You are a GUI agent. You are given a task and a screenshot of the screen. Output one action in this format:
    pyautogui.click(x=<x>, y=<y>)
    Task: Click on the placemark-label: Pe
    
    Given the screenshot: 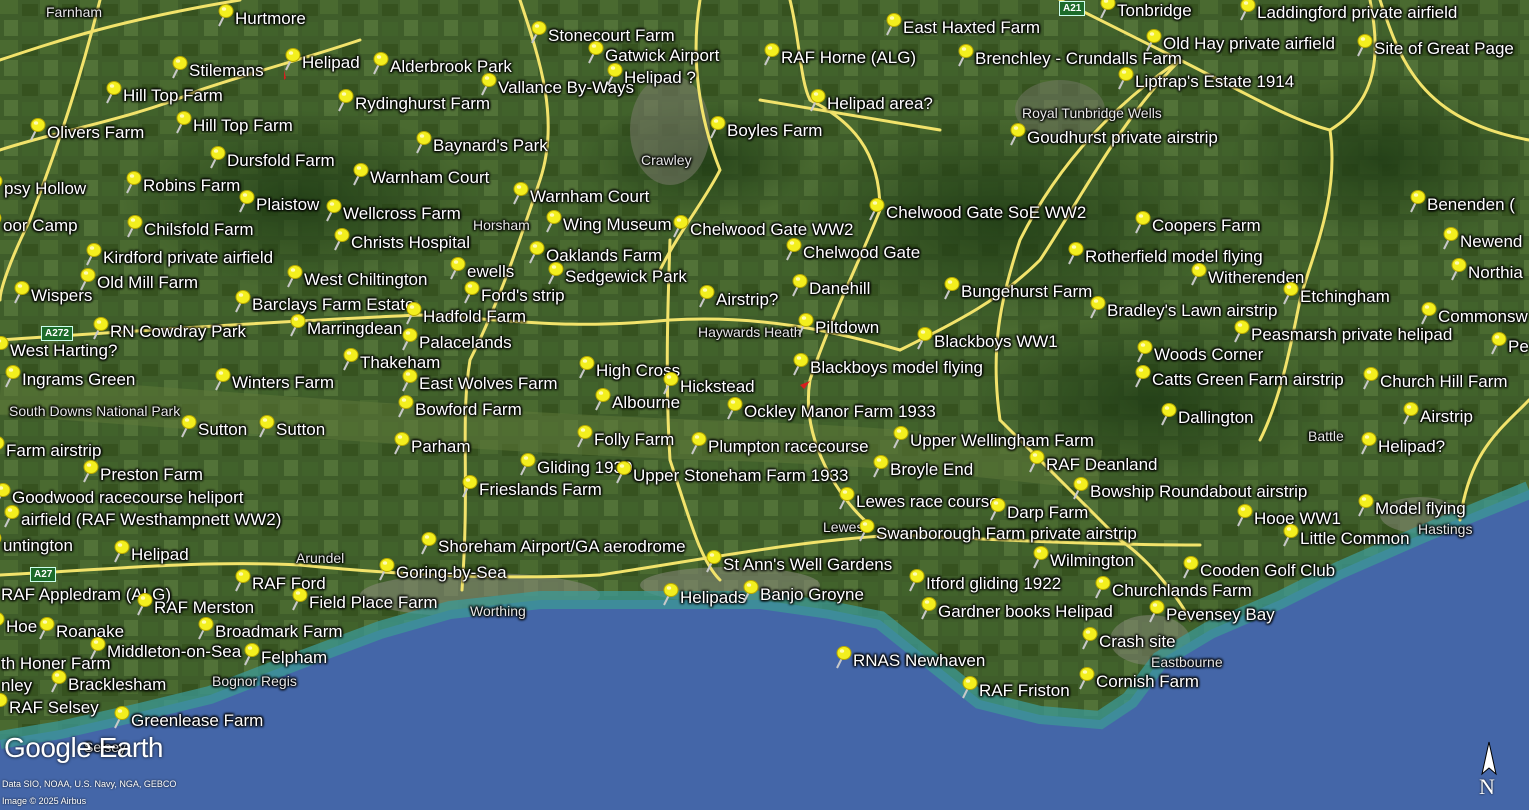 What is the action you would take?
    pyautogui.click(x=1518, y=347)
    